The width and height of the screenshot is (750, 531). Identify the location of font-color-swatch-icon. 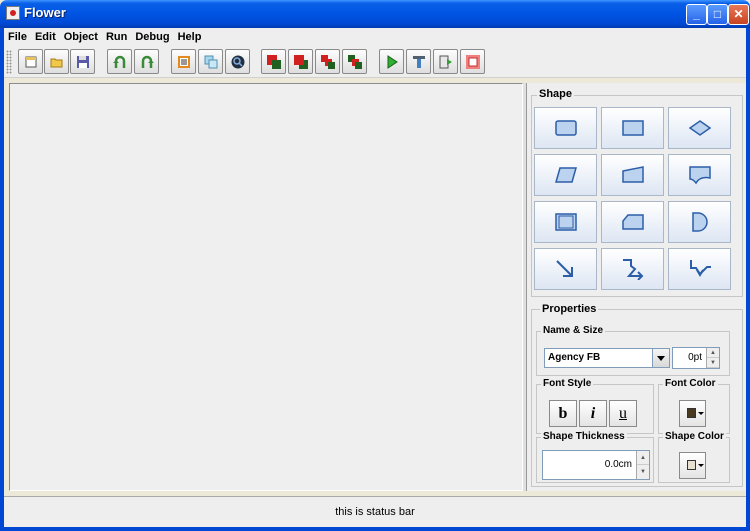
(691, 413).